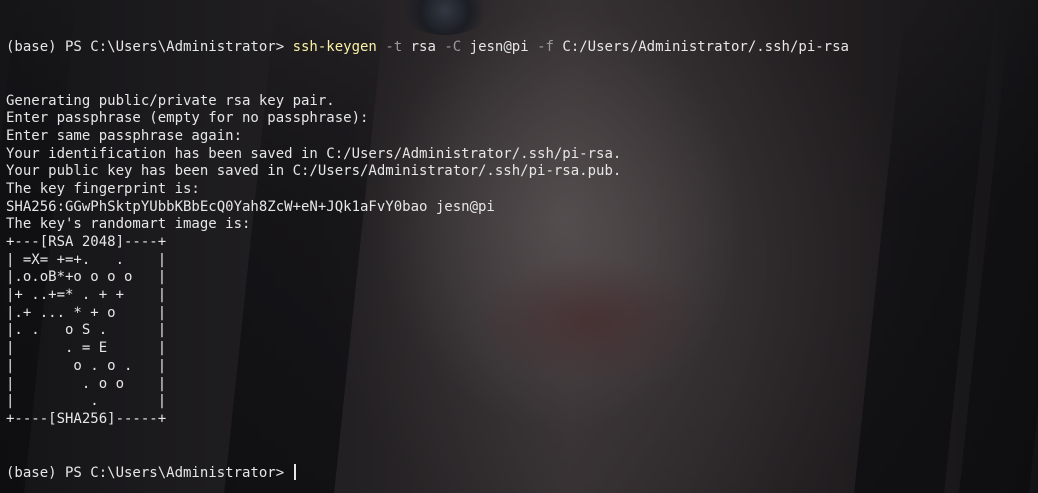 The height and width of the screenshot is (493, 1038). I want to click on output-line: | . o o |, so click(86, 383).